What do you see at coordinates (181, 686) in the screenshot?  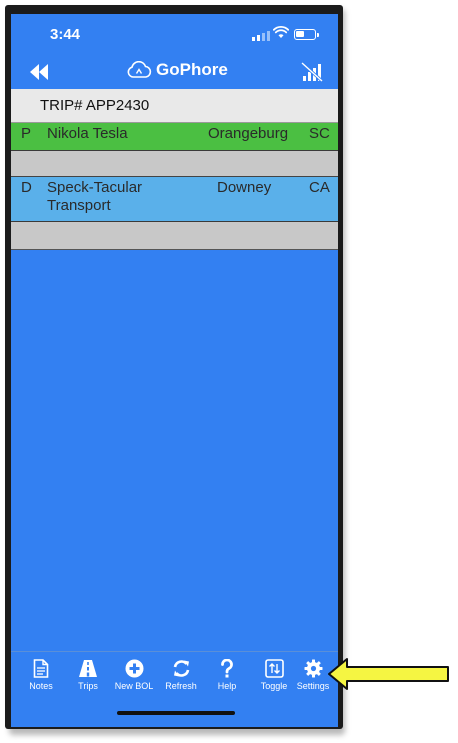 I see `toolbar-label: Refresh` at bounding box center [181, 686].